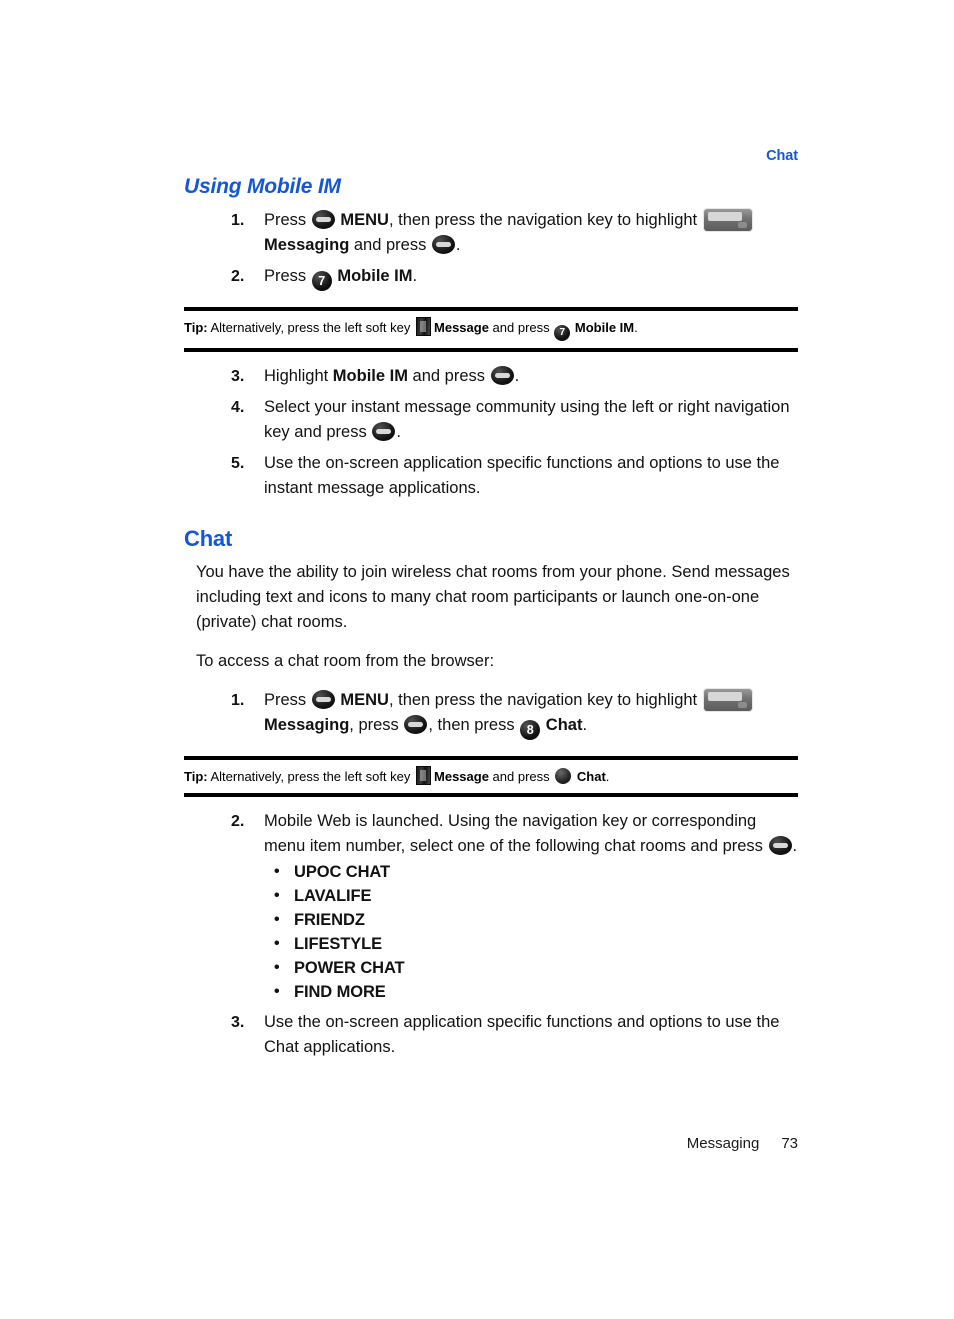  What do you see at coordinates (238, 408) in the screenshot?
I see `step-number: 4.` at bounding box center [238, 408].